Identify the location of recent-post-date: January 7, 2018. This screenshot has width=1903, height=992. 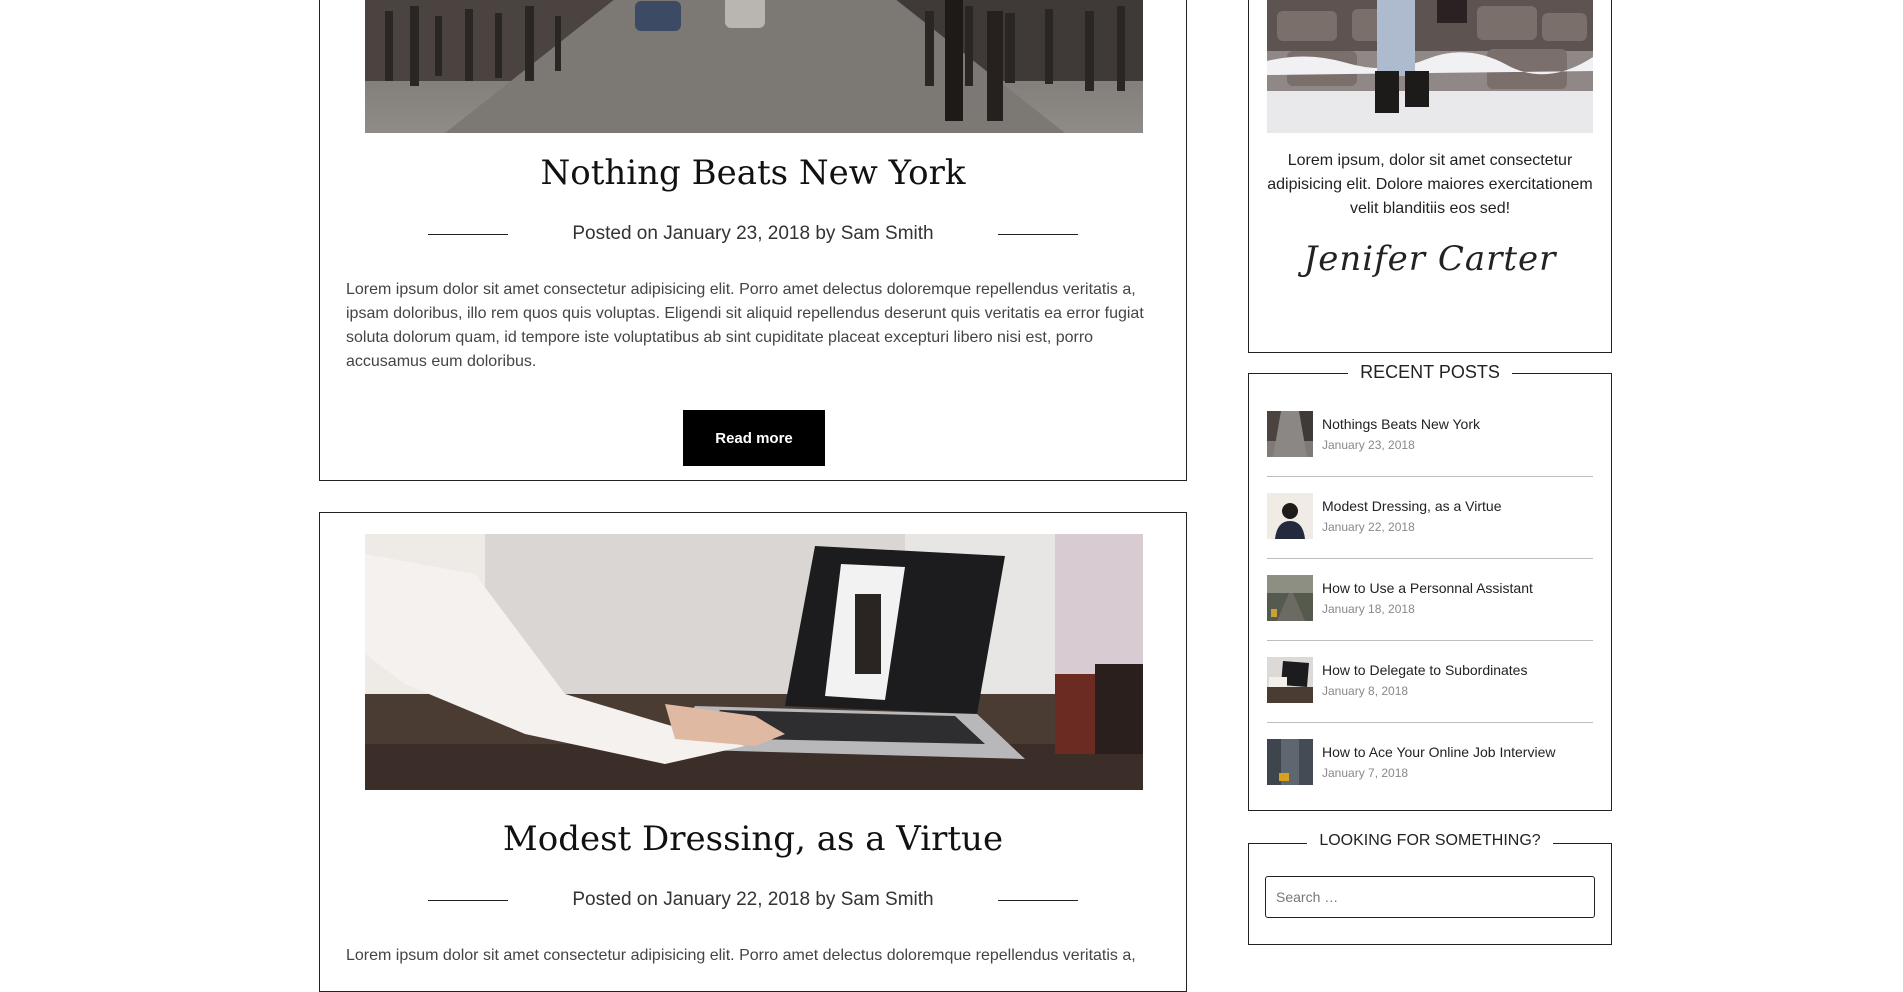
(1365, 773).